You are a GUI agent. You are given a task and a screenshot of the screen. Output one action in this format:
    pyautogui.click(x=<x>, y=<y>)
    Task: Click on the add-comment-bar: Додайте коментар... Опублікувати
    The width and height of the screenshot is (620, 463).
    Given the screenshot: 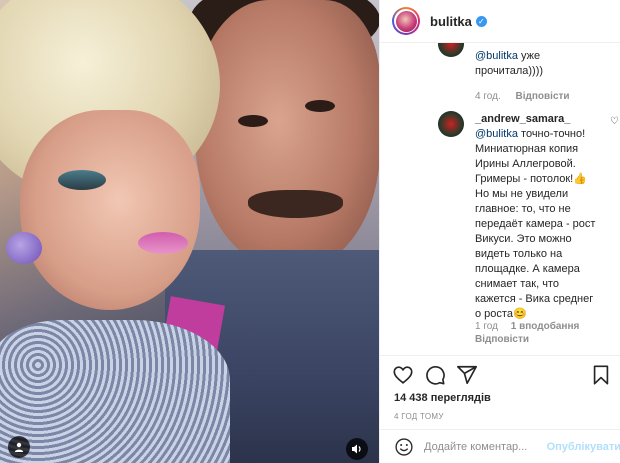 What is the action you would take?
    pyautogui.click(x=500, y=446)
    